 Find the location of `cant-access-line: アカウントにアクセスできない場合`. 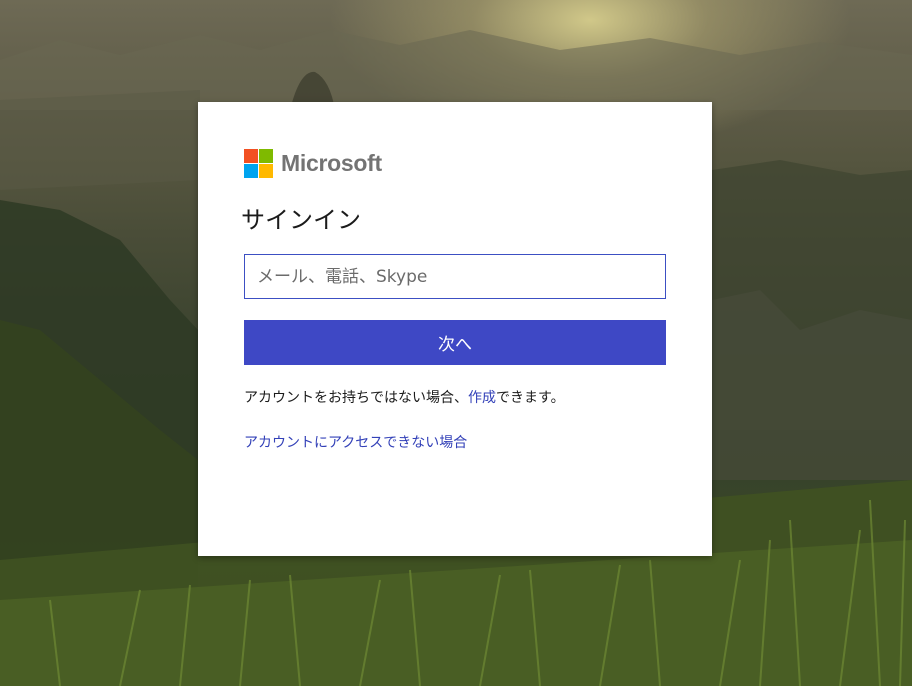

cant-access-line: アカウントにアクセスできない場合 is located at coordinates (355, 442).